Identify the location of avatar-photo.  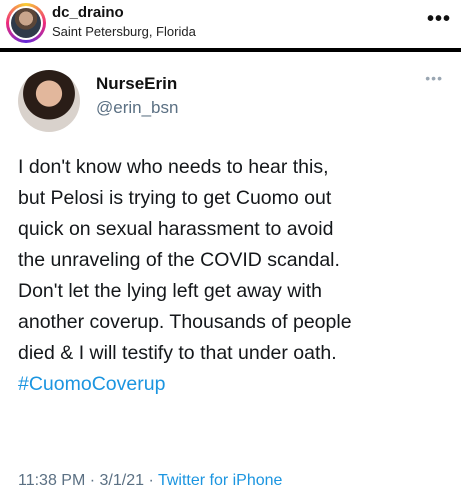
(26, 23).